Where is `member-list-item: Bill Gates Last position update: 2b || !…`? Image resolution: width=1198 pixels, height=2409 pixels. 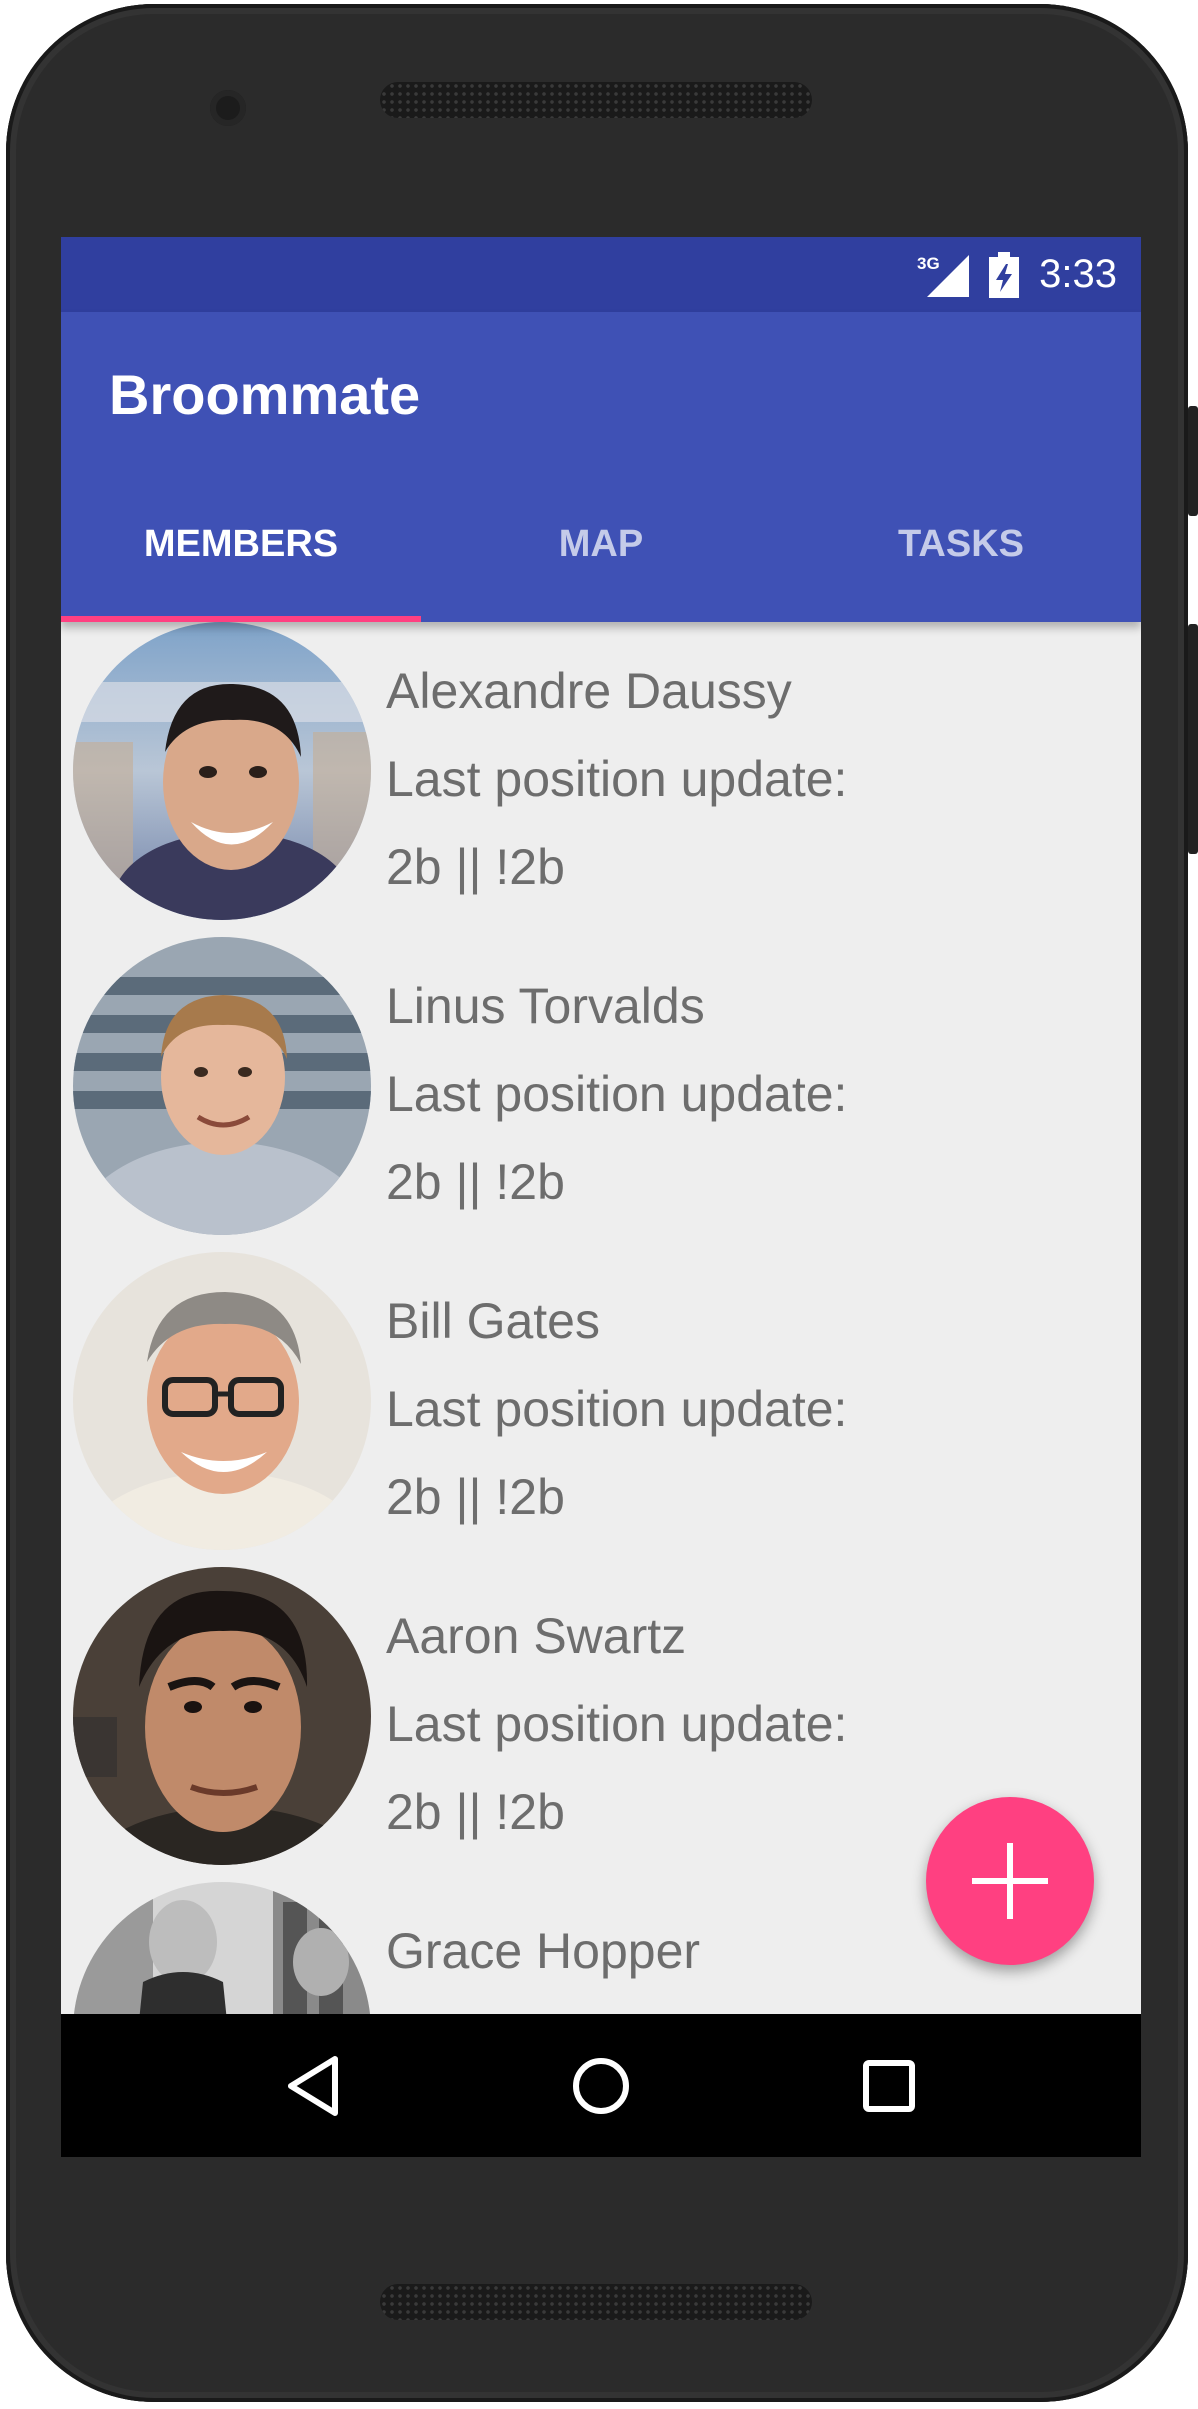
member-list-item: Bill Gates Last position update: 2b || !… is located at coordinates (601, 1409).